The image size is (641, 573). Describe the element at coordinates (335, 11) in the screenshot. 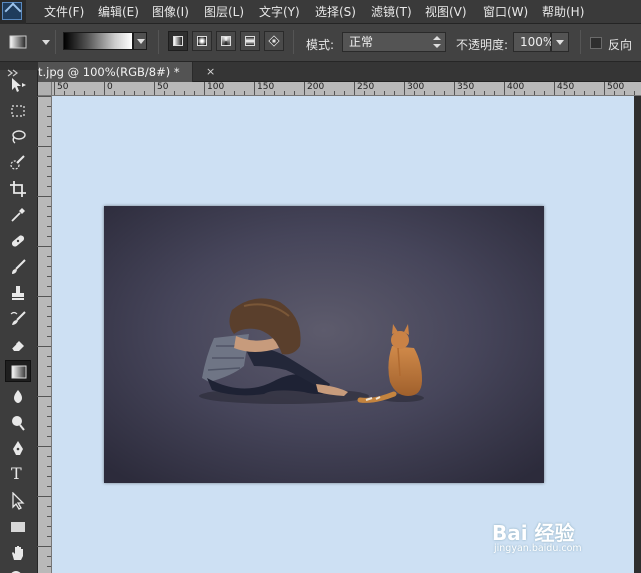

I see `menu-select: 选择(S)` at that location.